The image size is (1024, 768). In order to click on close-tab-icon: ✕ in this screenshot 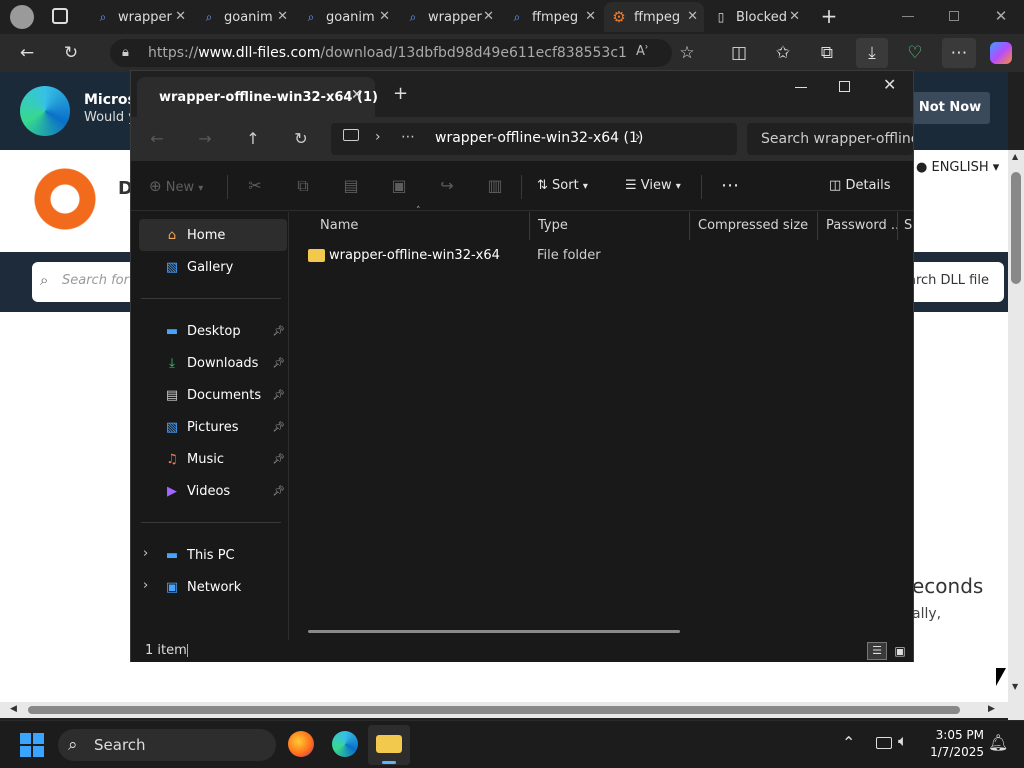, I will do `click(357, 95)`.